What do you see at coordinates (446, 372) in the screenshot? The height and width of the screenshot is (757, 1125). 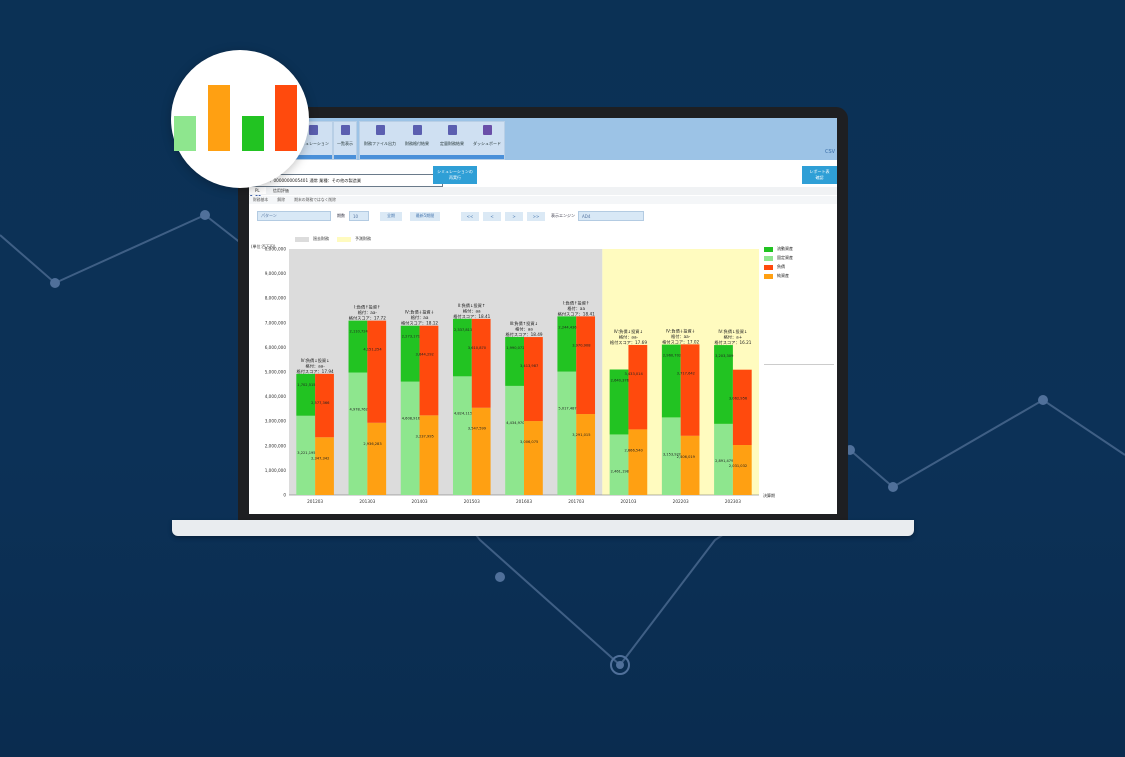 I see `past-period-band` at bounding box center [446, 372].